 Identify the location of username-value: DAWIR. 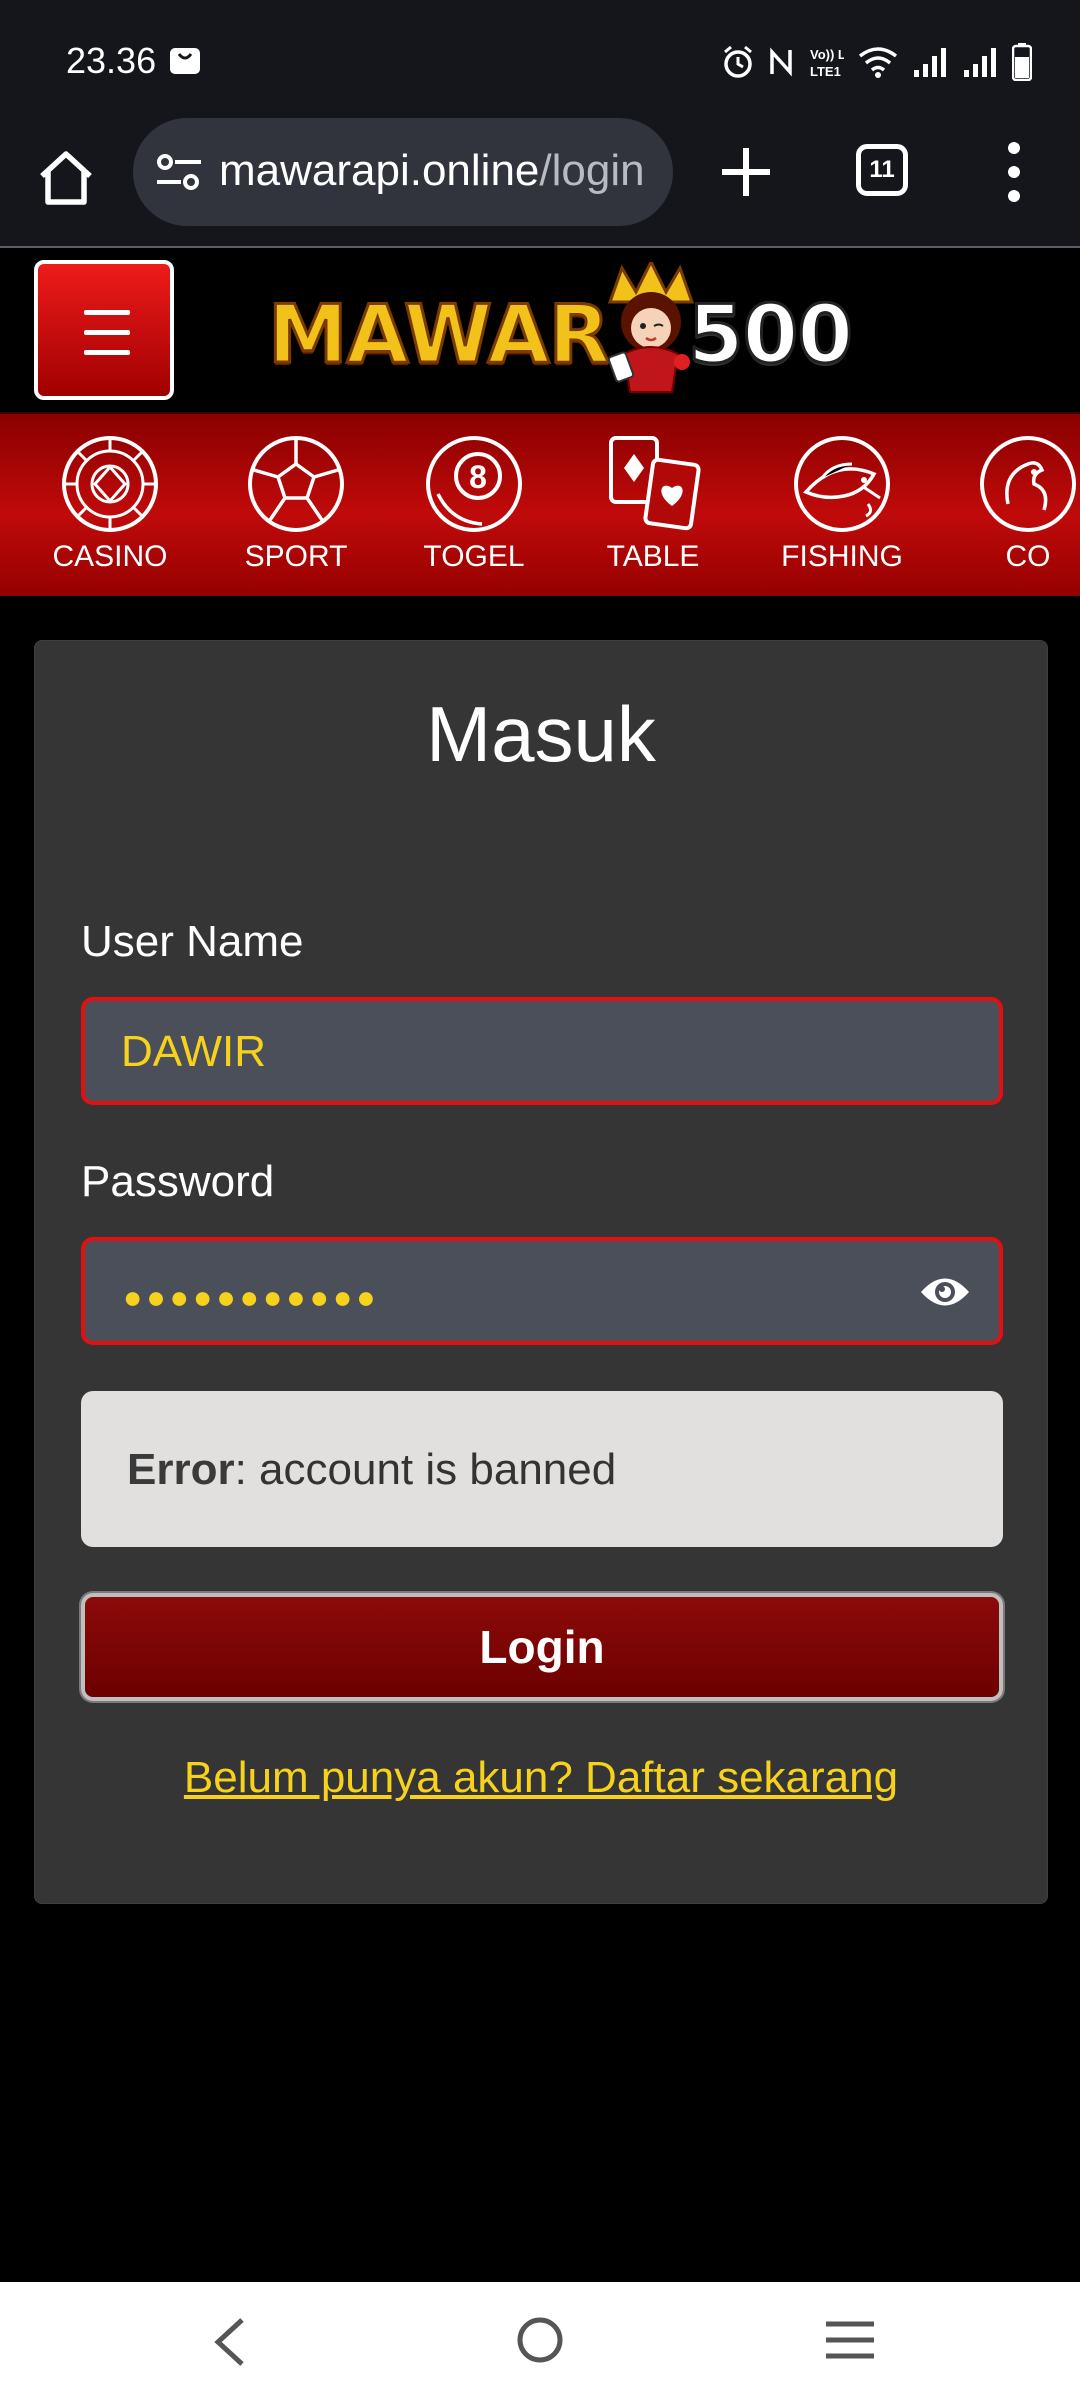
(194, 1051).